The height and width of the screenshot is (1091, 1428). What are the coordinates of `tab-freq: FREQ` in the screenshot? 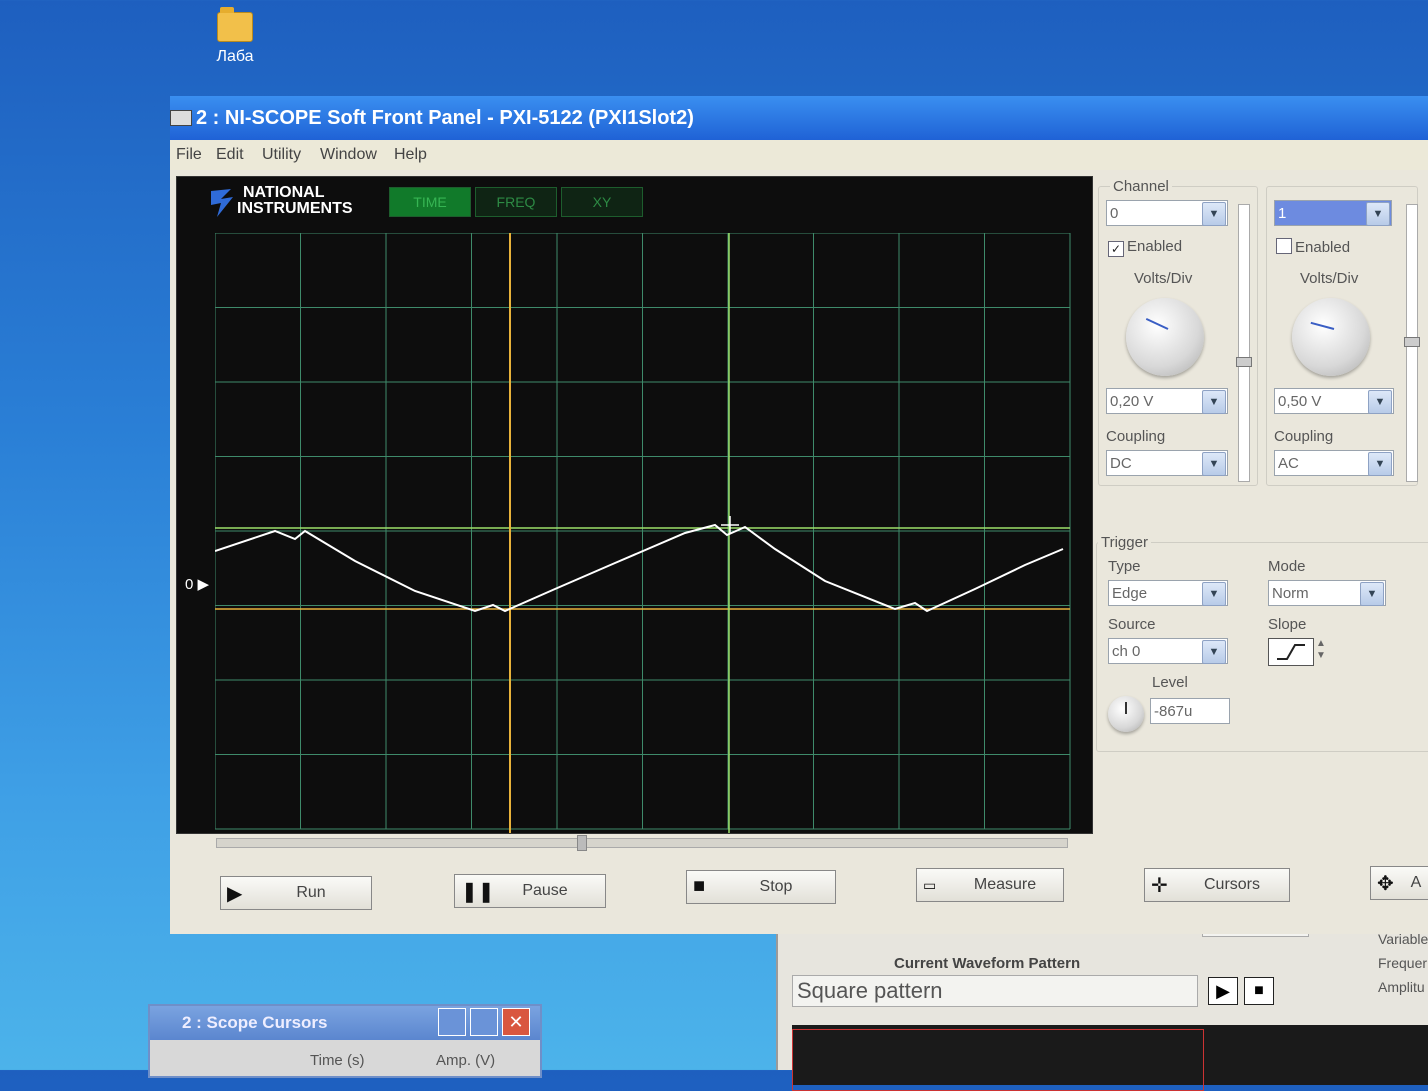 It's located at (516, 202).